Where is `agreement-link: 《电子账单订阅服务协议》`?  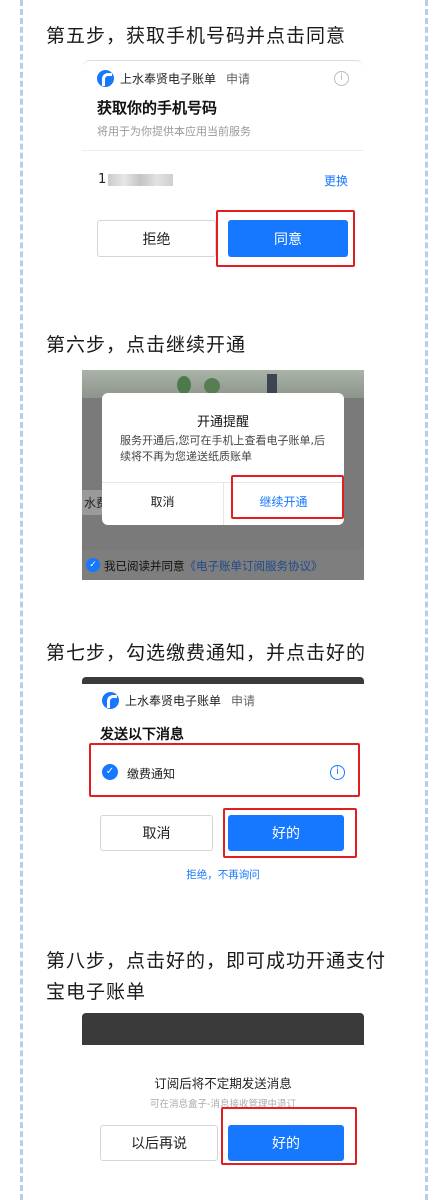 agreement-link: 《电子账单订阅服务协议》 is located at coordinates (254, 566).